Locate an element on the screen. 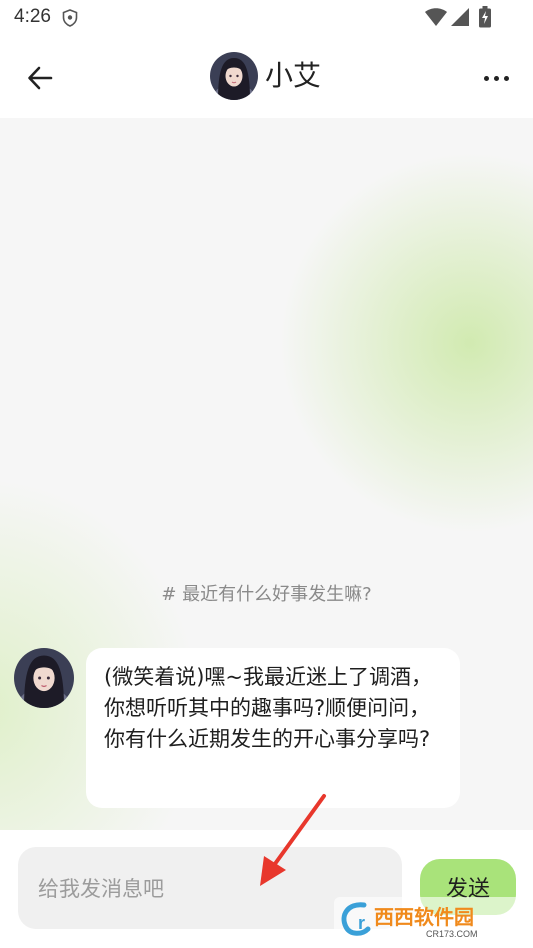  more-button is located at coordinates (496, 78).